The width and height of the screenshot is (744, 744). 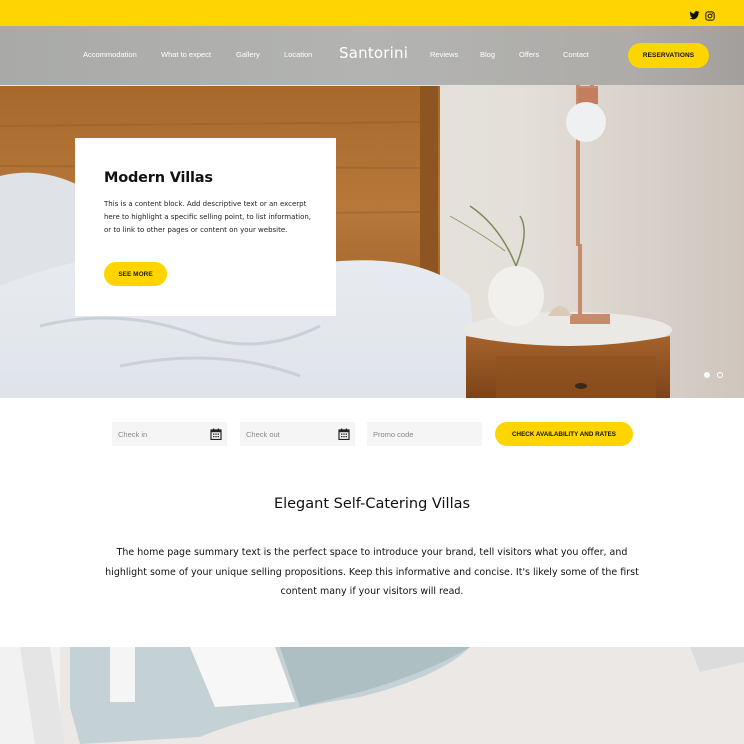 What do you see at coordinates (668, 55) in the screenshot?
I see `reservations-button: RESERVATIONS` at bounding box center [668, 55].